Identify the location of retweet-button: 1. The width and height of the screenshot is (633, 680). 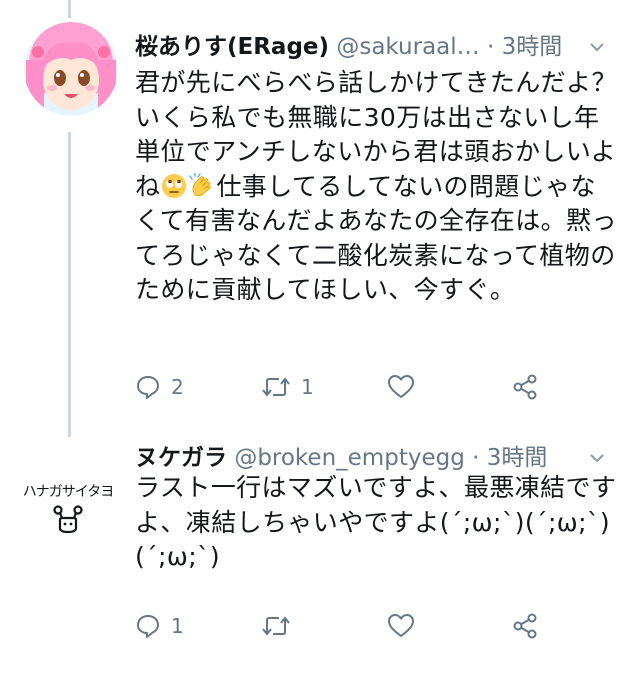
(287, 387).